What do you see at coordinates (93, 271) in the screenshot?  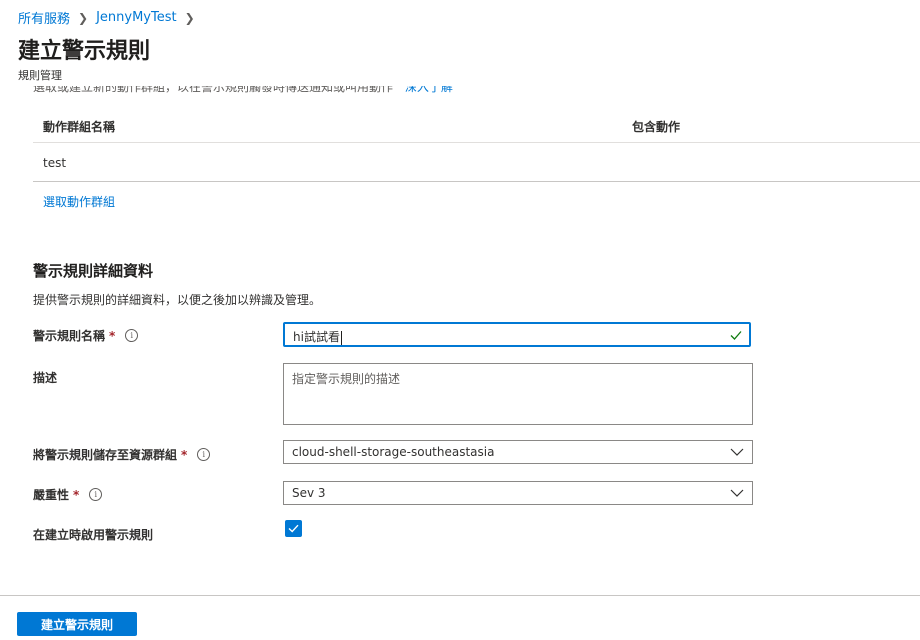 I see `details-section-title: 警示規則詳細資料` at bounding box center [93, 271].